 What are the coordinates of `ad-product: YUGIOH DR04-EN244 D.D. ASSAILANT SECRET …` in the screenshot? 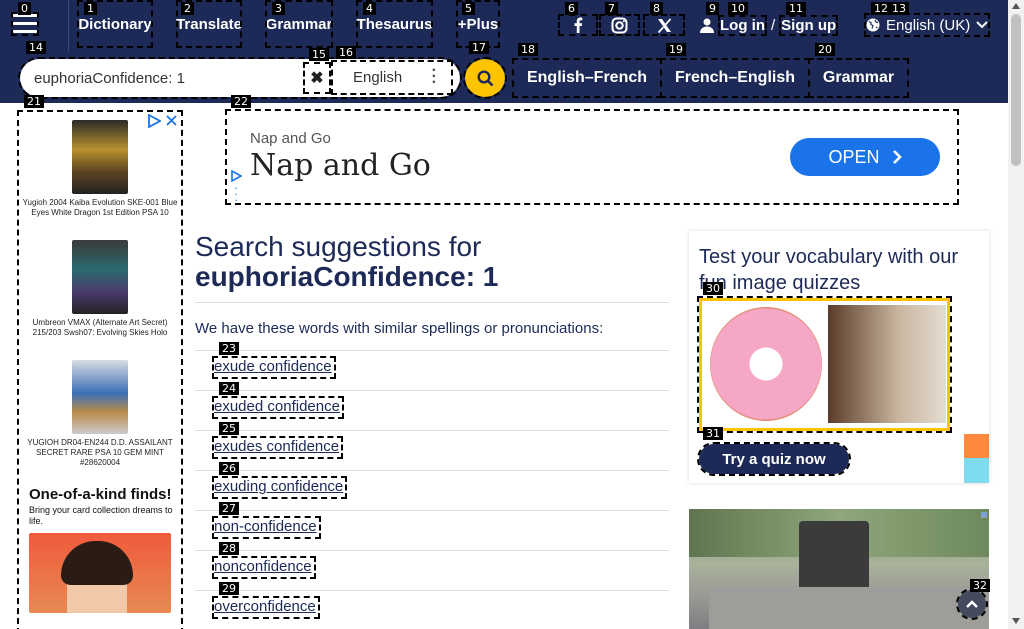 It's located at (100, 414).